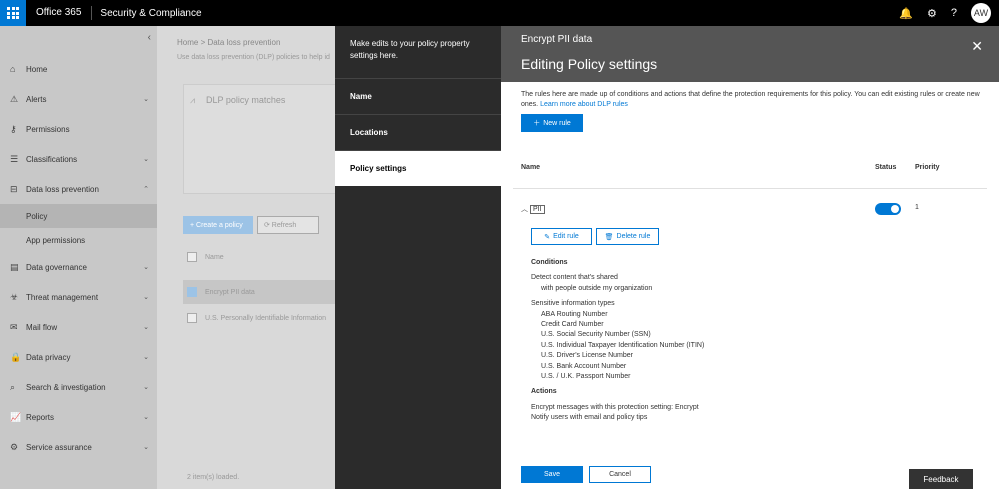 The height and width of the screenshot is (489, 999). I want to click on nav-item-data-loss-prevention: ⊟ Data loss prevention ⌃, so click(78, 189).